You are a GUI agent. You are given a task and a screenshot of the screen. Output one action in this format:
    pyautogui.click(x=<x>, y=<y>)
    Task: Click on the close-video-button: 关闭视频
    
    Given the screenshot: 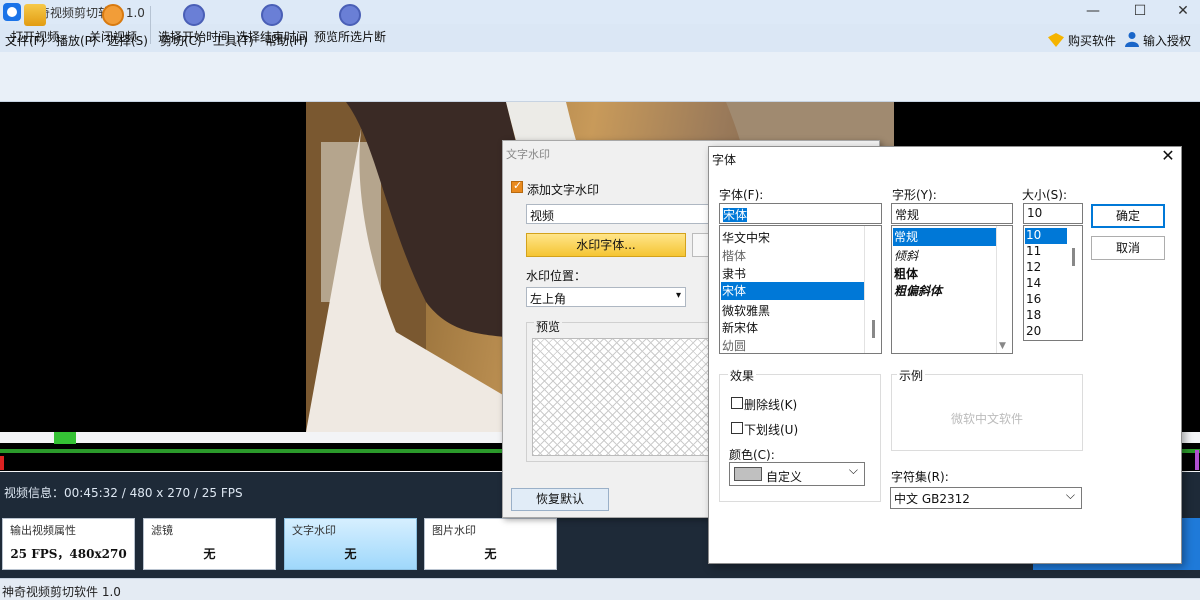 What is the action you would take?
    pyautogui.click(x=113, y=26)
    